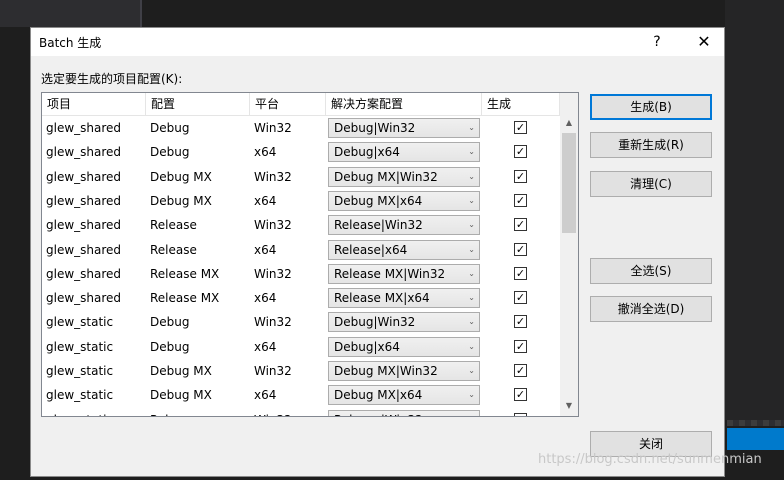 Image resolution: width=784 pixels, height=480 pixels. What do you see at coordinates (755, 423) in the screenshot?
I see `ide-status-stripe` at bounding box center [755, 423].